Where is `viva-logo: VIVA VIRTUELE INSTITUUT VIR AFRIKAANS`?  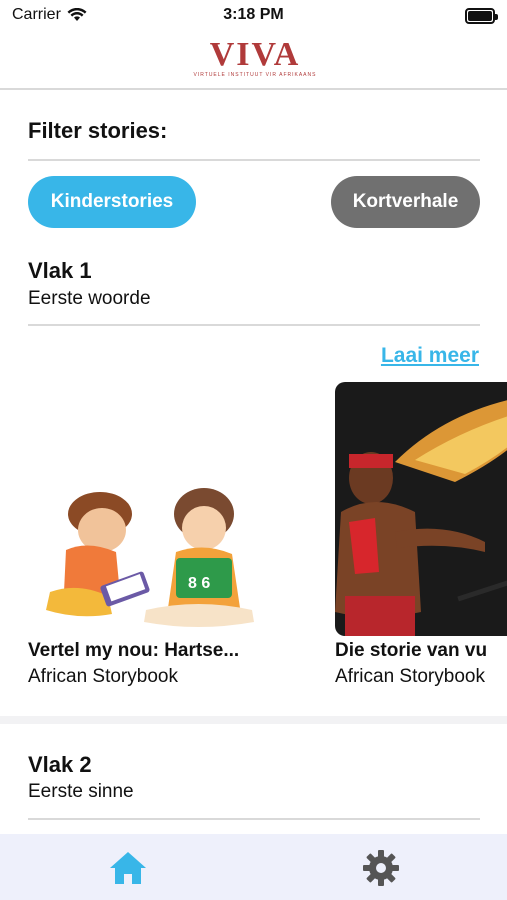
viva-logo: VIVA VIRTUELE INSTITUUT VIR AFRIKAANS is located at coordinates (255, 59).